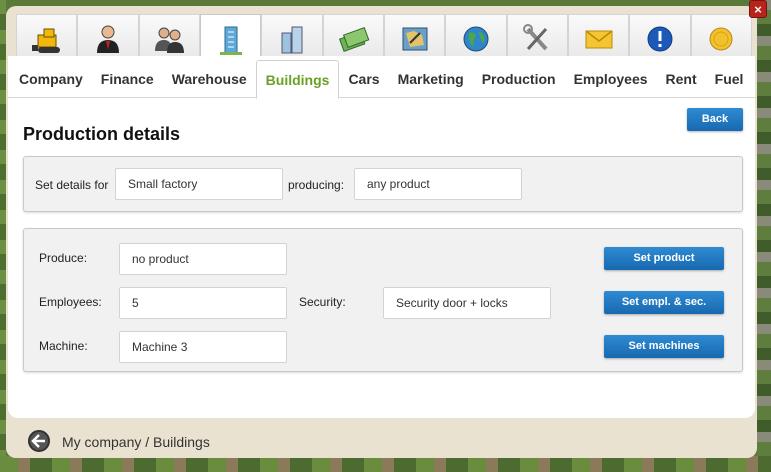 Image resolution: width=771 pixels, height=472 pixels. I want to click on set-machines-button: Set machines, so click(664, 346).